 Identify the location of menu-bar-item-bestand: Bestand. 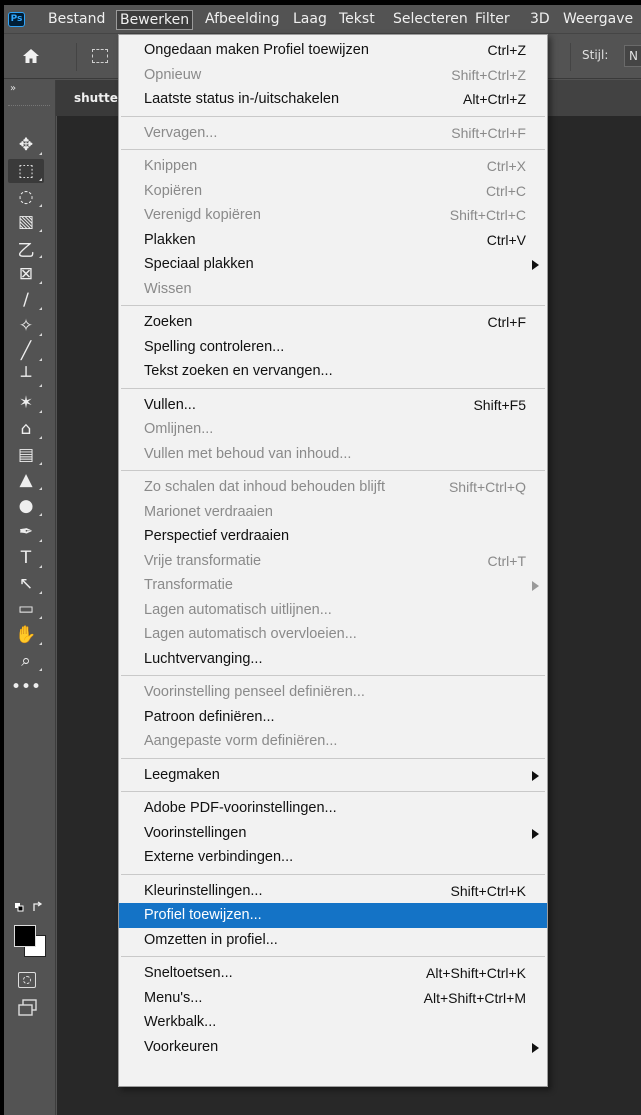
(76, 20).